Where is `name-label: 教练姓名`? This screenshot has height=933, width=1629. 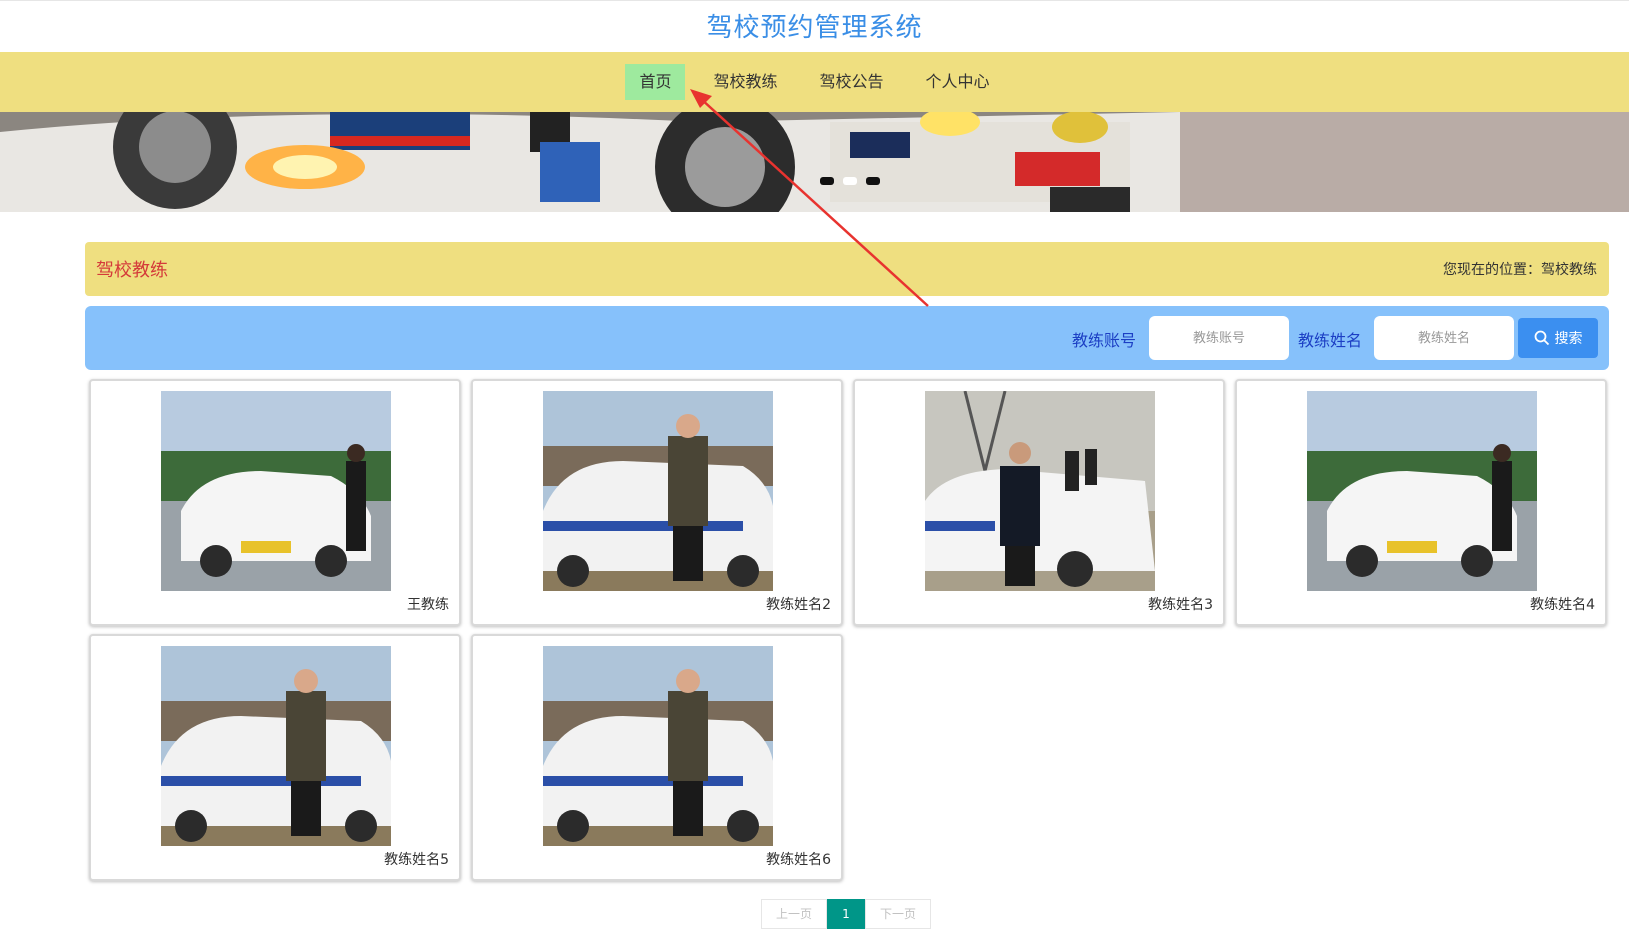 name-label: 教练姓名 is located at coordinates (1330, 340).